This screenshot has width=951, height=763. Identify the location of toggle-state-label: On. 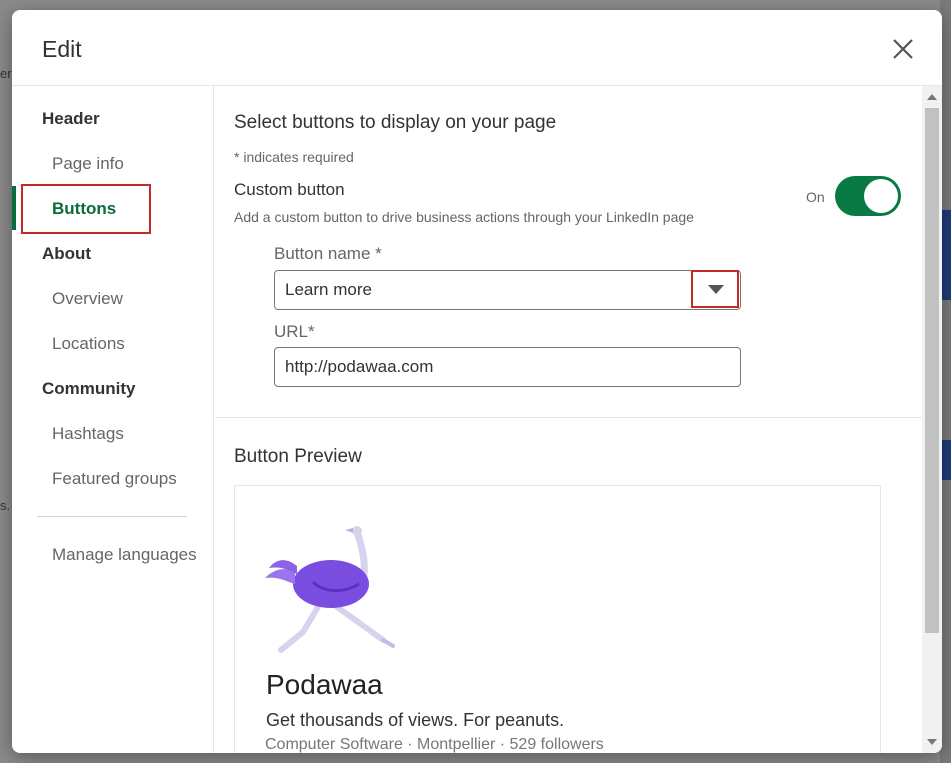
(815, 197).